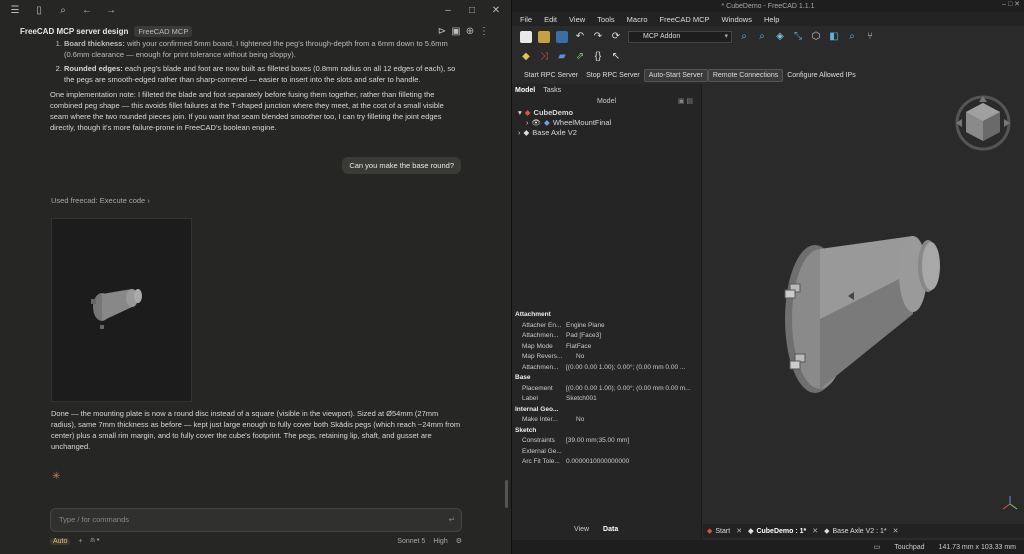 Image resolution: width=1024 pixels, height=554 pixels. Describe the element at coordinates (745, 75) in the screenshot. I see `remote-connections-button: Remote Connections` at that location.